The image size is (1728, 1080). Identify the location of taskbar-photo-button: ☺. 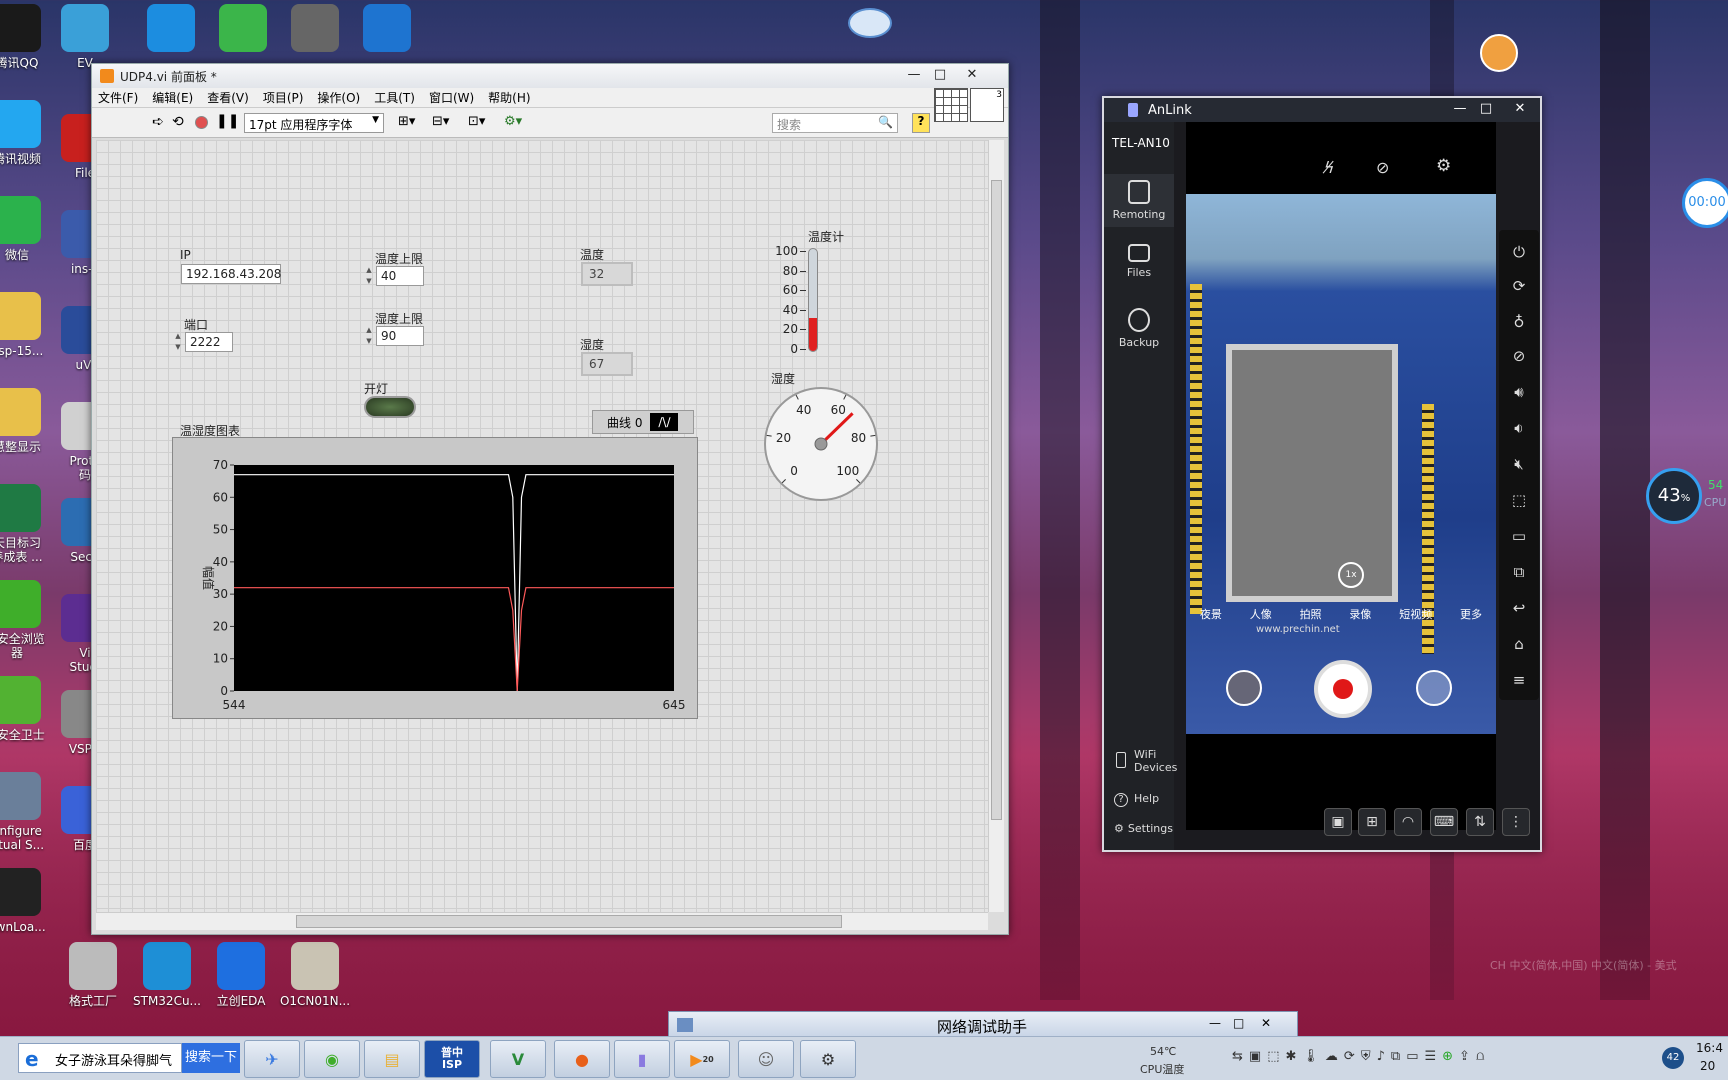
(766, 1059).